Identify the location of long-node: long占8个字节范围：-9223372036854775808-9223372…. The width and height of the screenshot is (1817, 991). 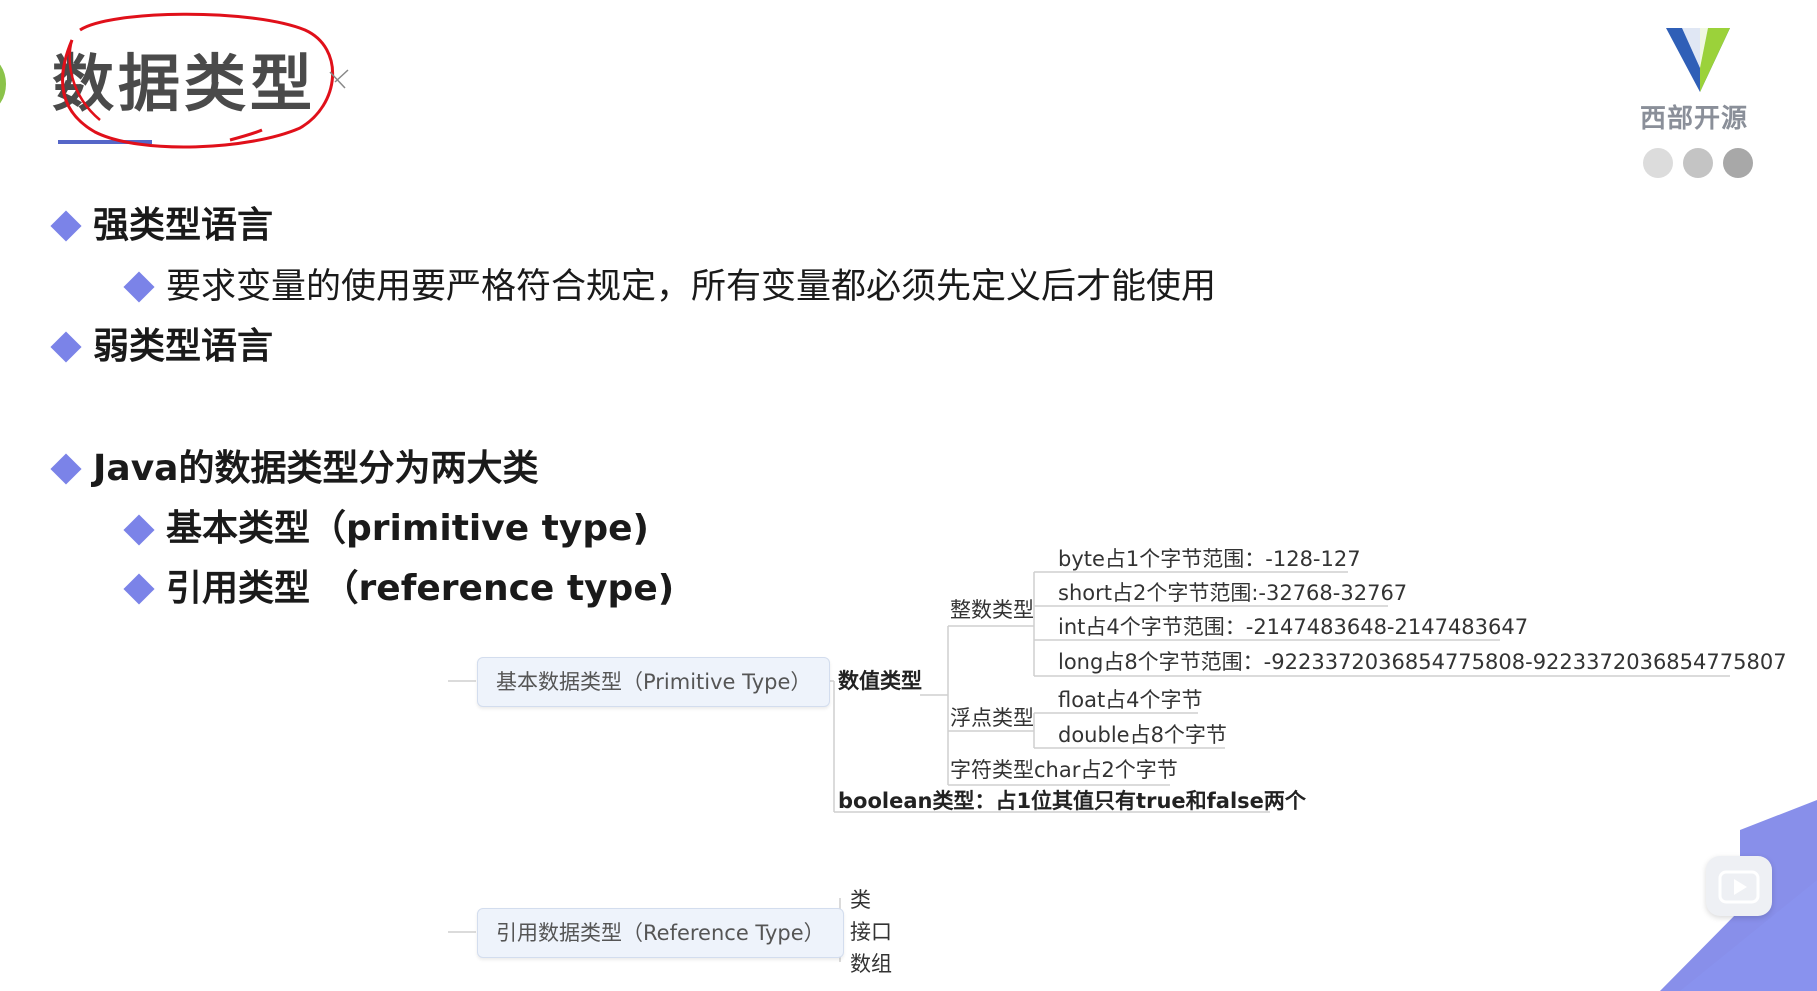
(1422, 662).